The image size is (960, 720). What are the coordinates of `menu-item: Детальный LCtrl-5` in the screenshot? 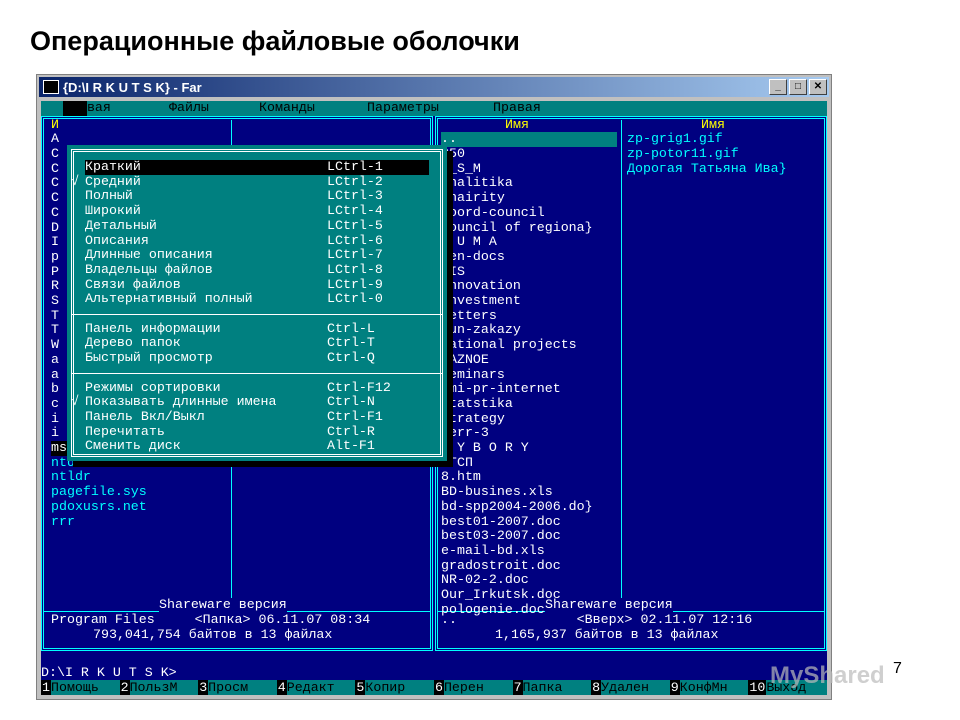 It's located at (257, 226).